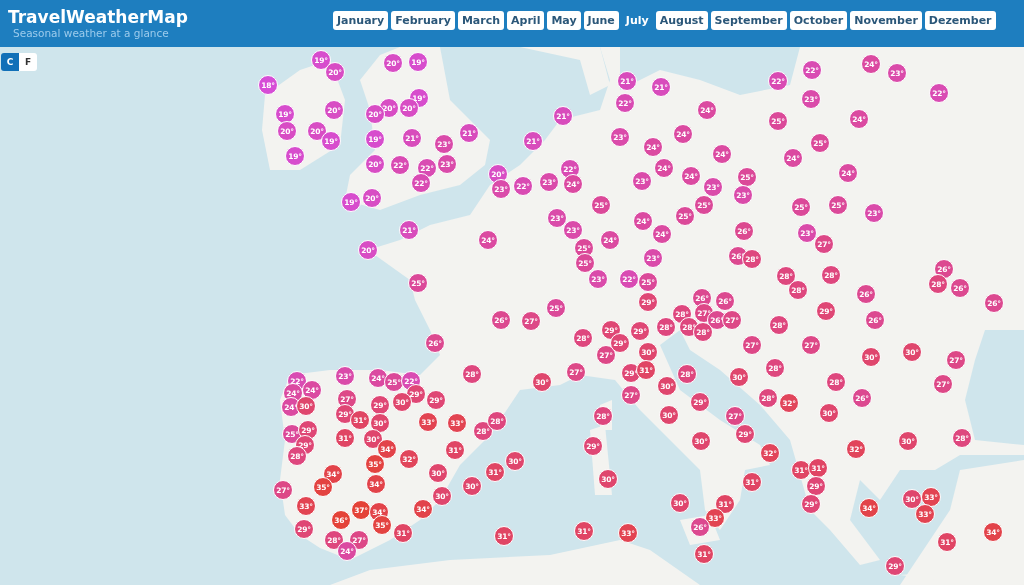  Describe the element at coordinates (170, 17) in the screenshot. I see `app-title: TravelWeatherMap` at that location.